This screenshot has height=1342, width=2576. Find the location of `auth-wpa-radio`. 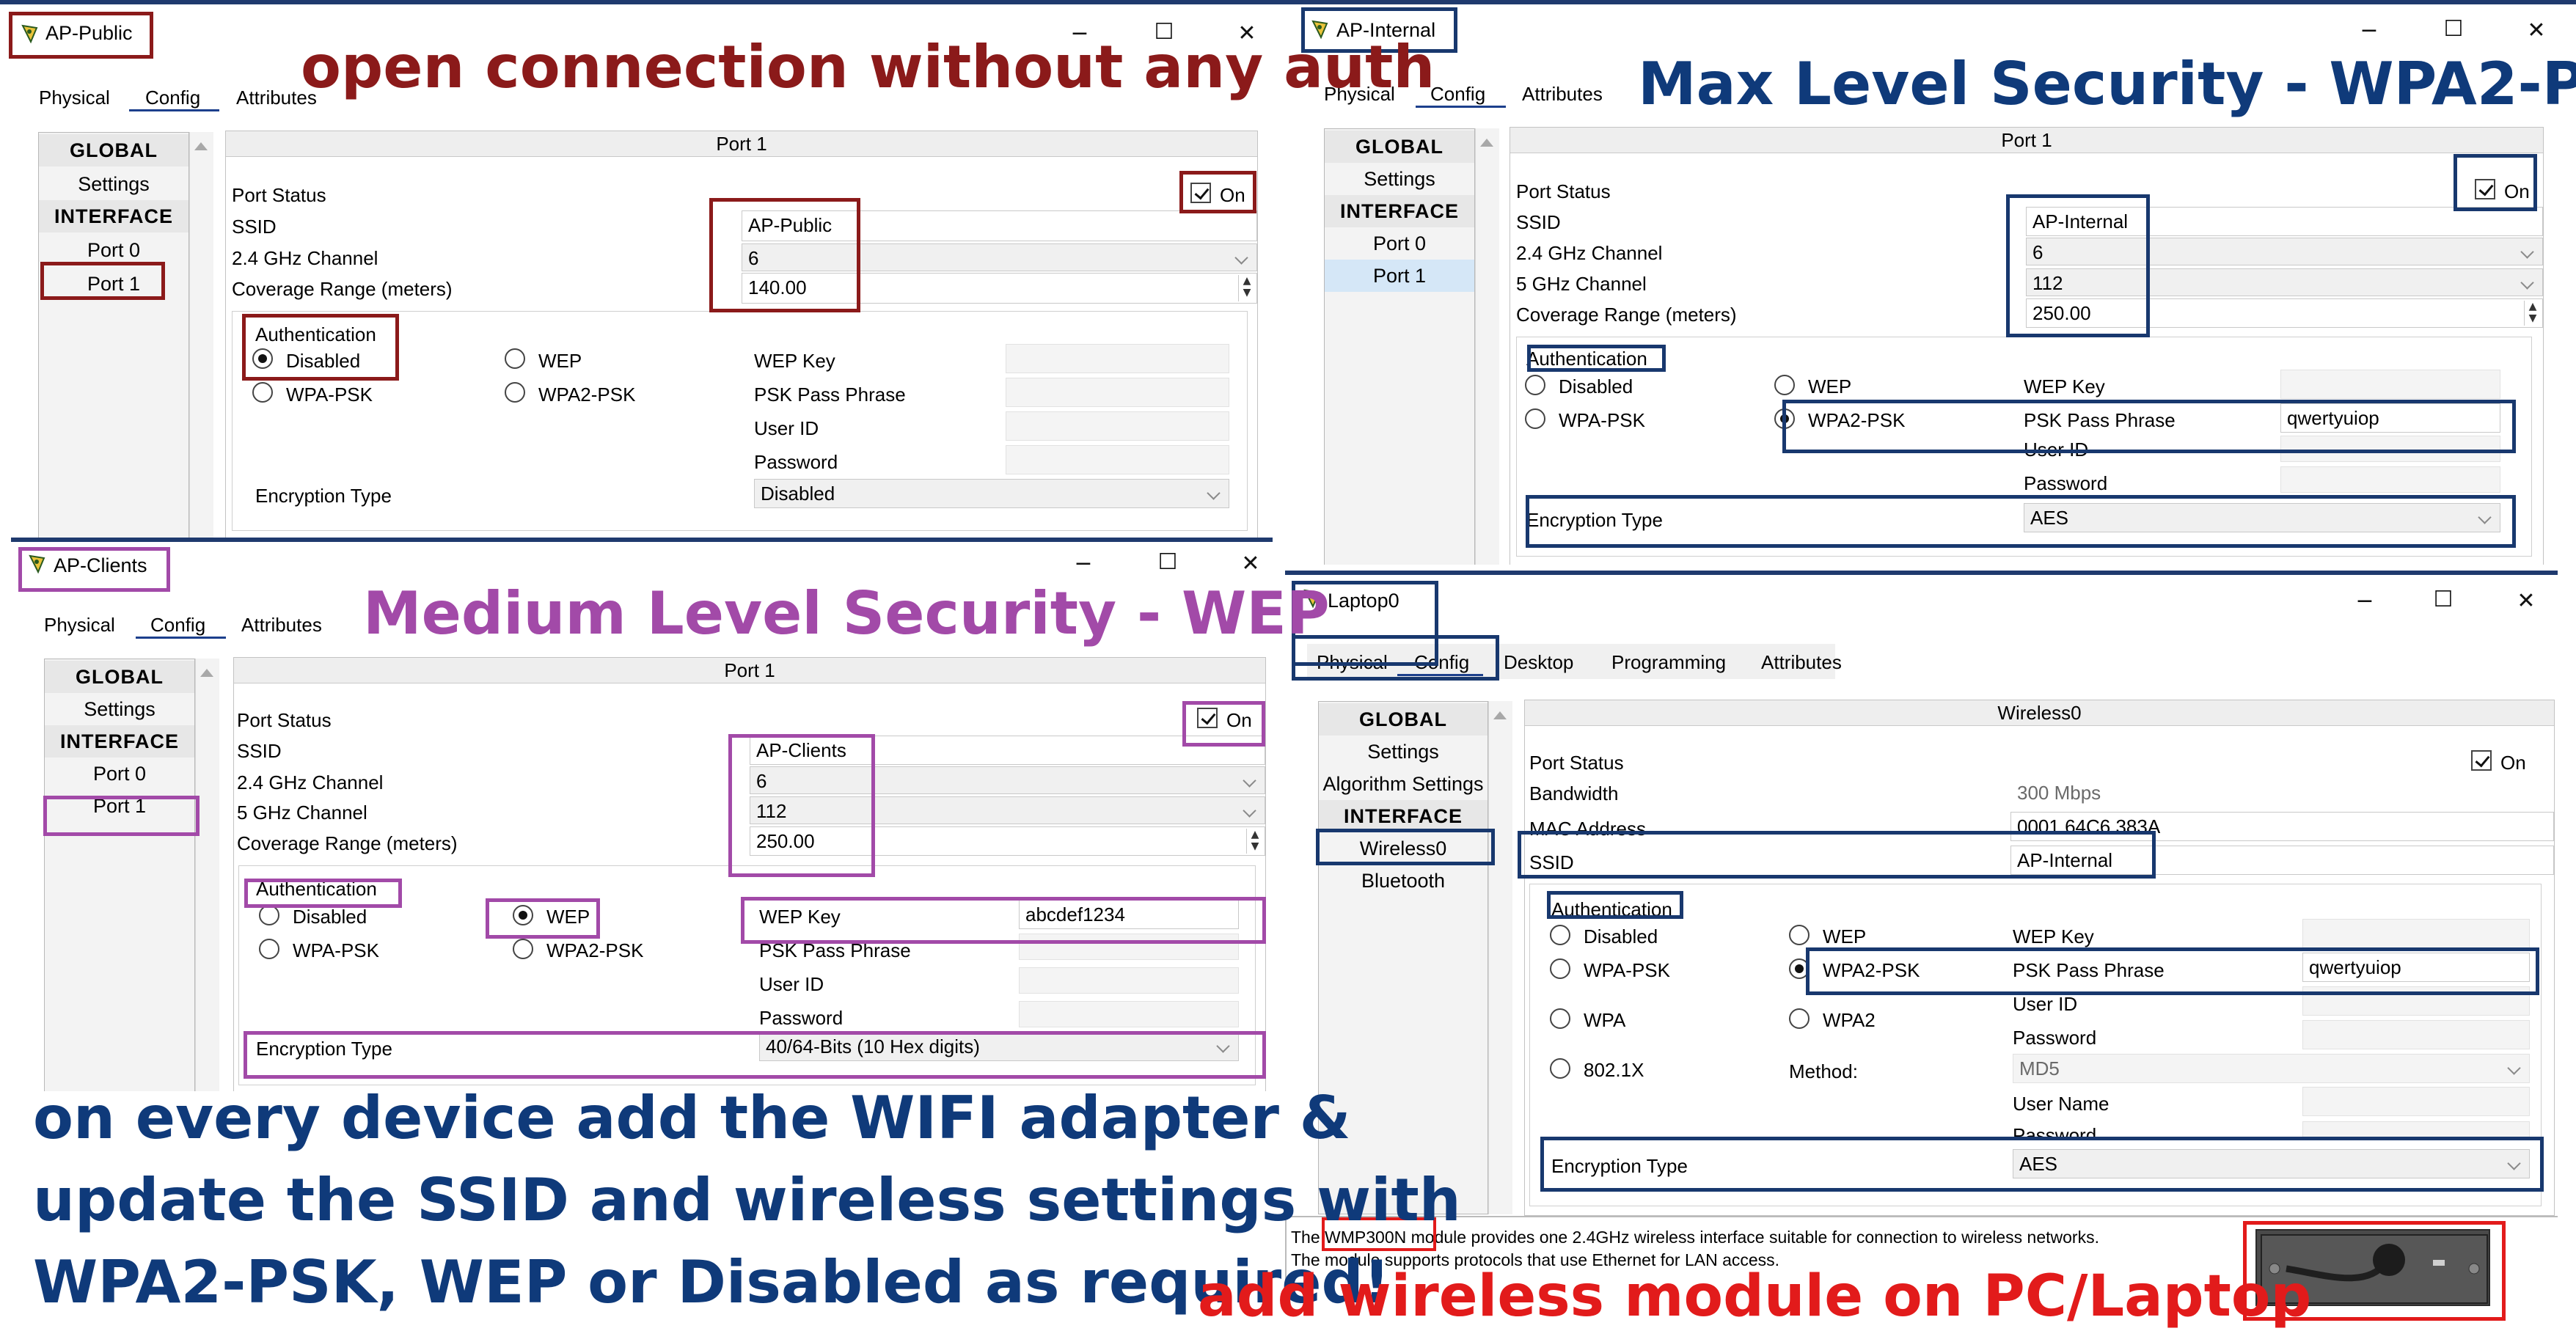

auth-wpa-radio is located at coordinates (1560, 1018).